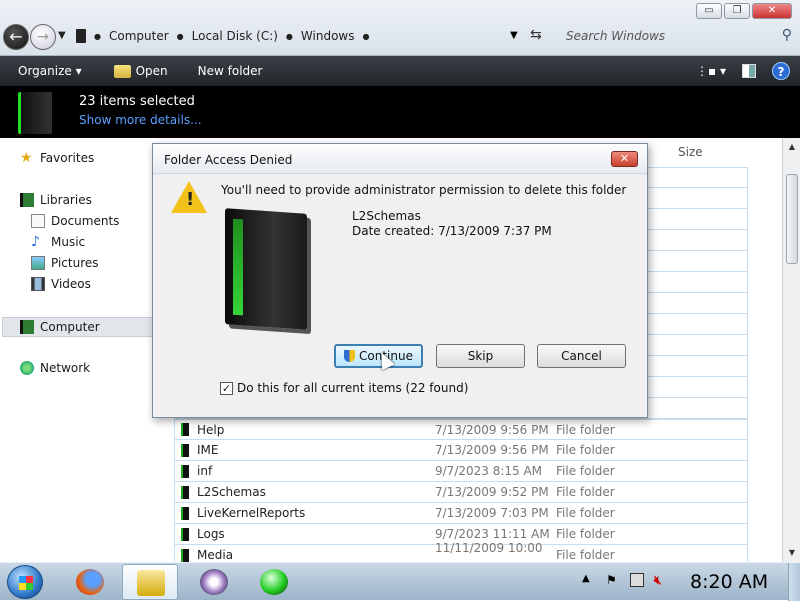 The width and height of the screenshot is (800, 601). Describe the element at coordinates (461, 492) in the screenshot. I see `table-row: L2Schemas 7/13/2009 9:52 PM File folder` at that location.